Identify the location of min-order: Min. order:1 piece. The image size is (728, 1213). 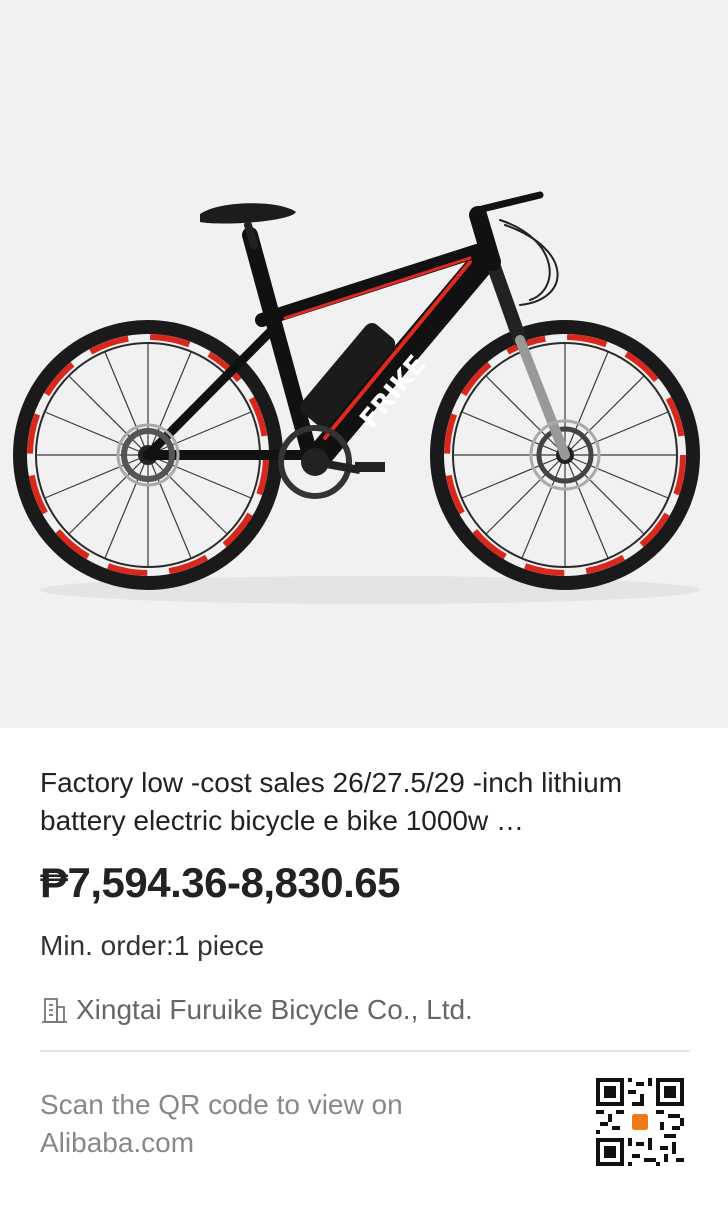
(152, 945).